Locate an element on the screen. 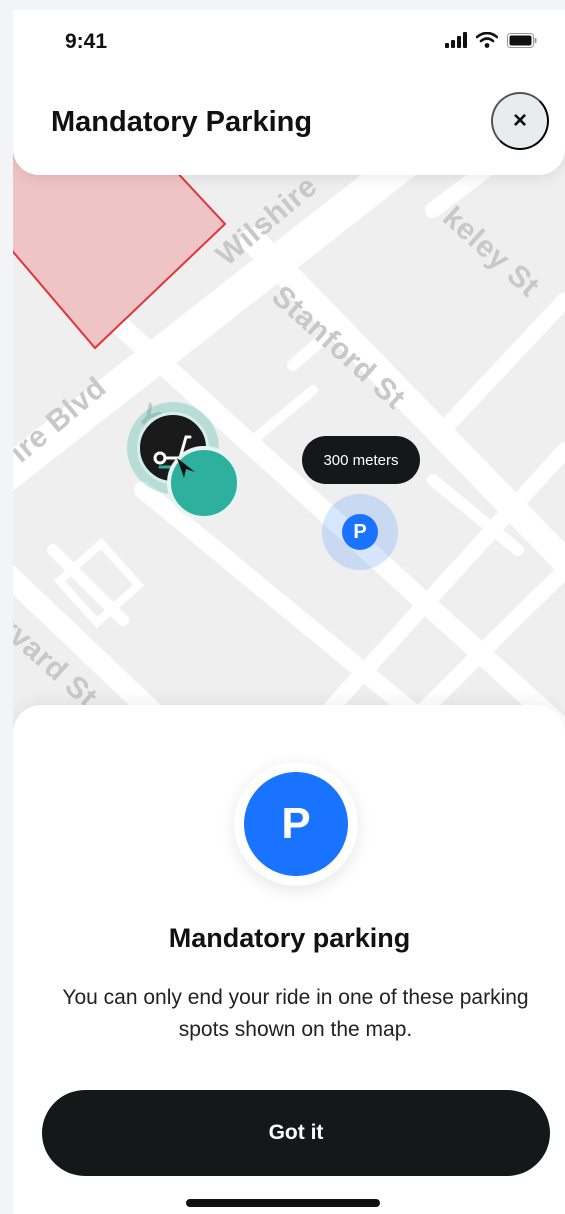  close-button: × is located at coordinates (520, 121).